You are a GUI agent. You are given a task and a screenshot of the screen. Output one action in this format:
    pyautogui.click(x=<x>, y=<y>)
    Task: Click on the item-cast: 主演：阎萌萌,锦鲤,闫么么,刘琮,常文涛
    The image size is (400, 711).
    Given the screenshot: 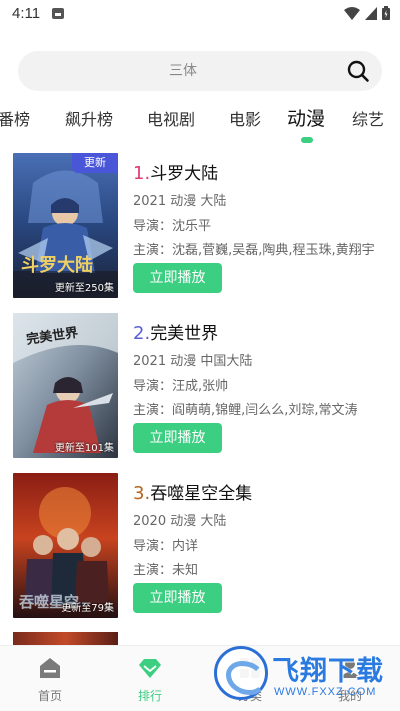 What is the action you would take?
    pyautogui.click(x=245, y=410)
    